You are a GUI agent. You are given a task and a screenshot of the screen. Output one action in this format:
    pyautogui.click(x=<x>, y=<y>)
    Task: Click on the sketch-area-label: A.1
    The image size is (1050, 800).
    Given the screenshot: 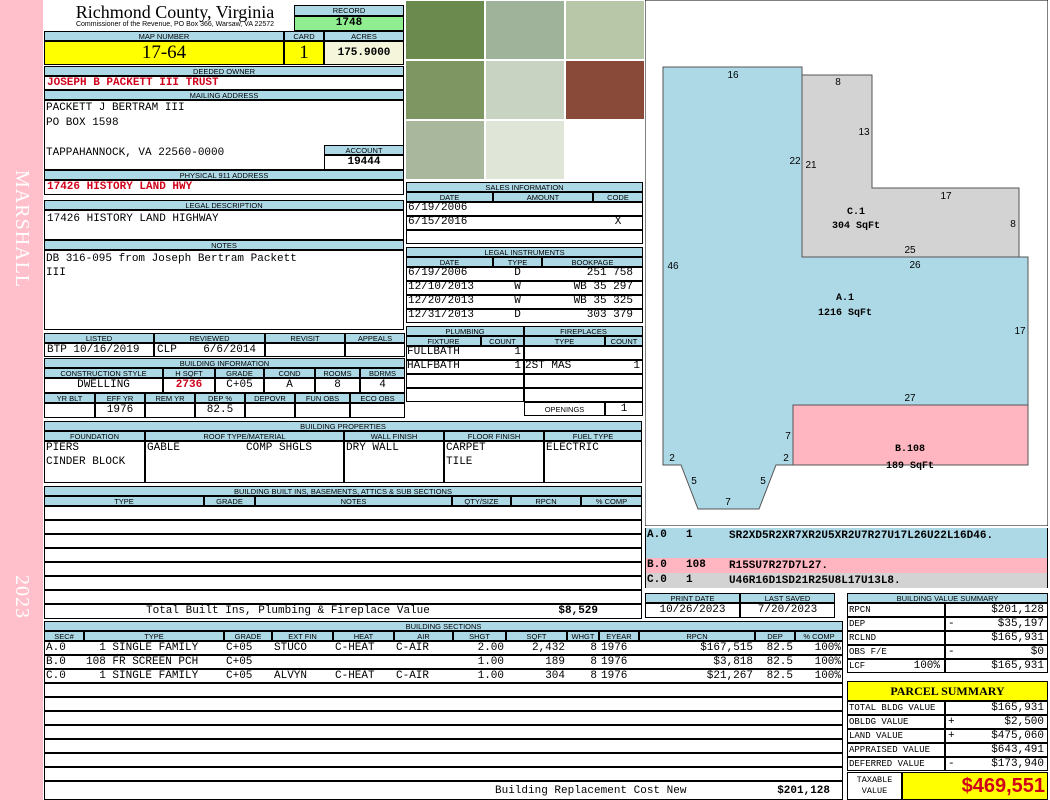 What is the action you would take?
    pyautogui.click(x=845, y=298)
    